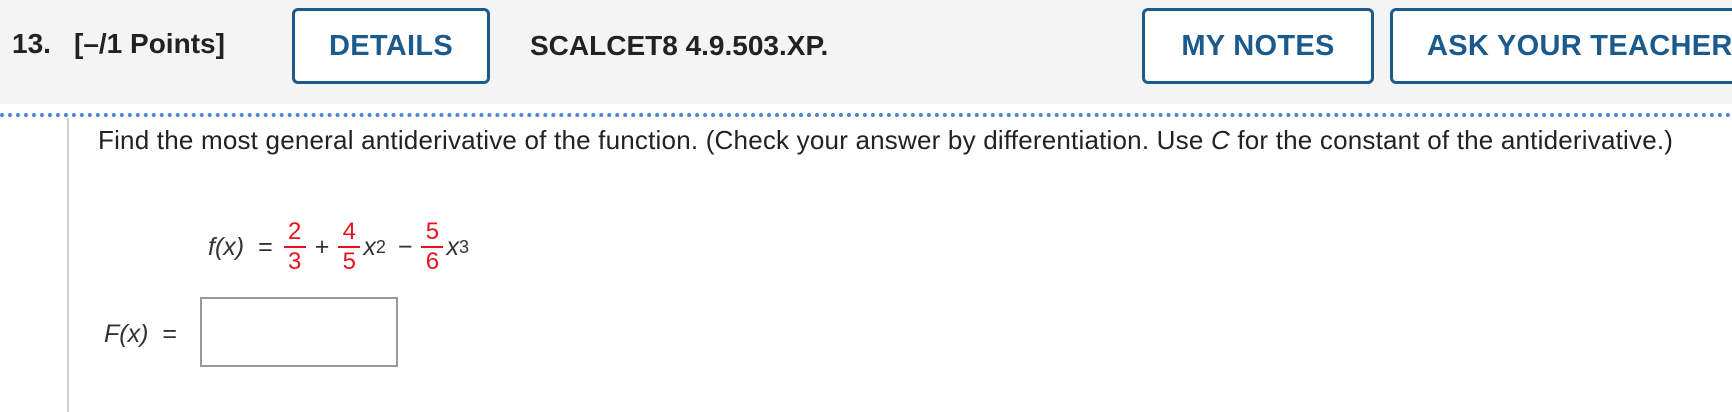  I want to click on term-2-variable: x, so click(369, 246).